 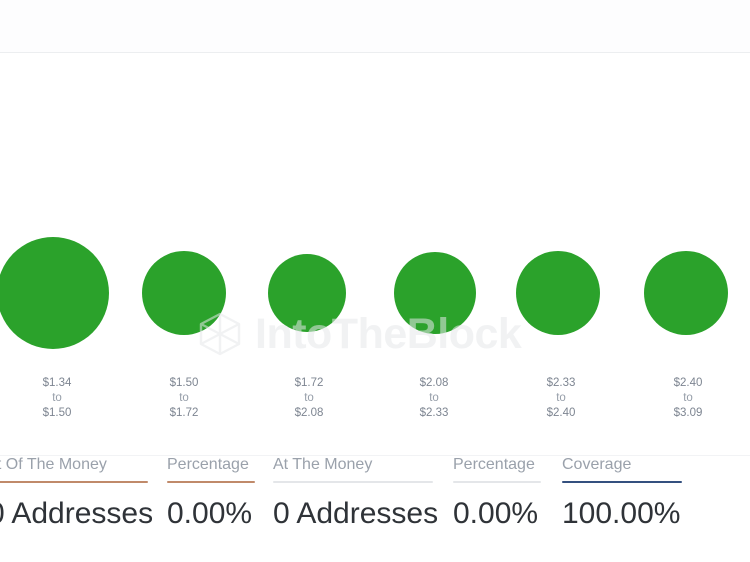 I want to click on price-range-to: $1.50, so click(x=57, y=413).